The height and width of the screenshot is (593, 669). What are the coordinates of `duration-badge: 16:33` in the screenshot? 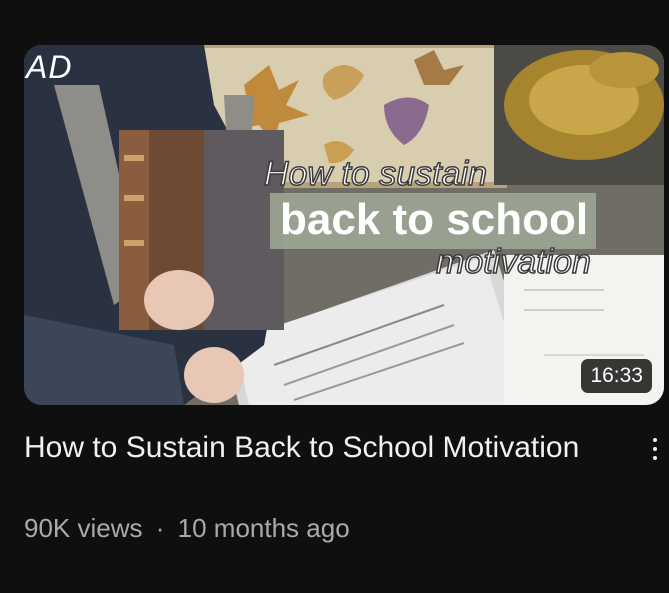 It's located at (616, 376).